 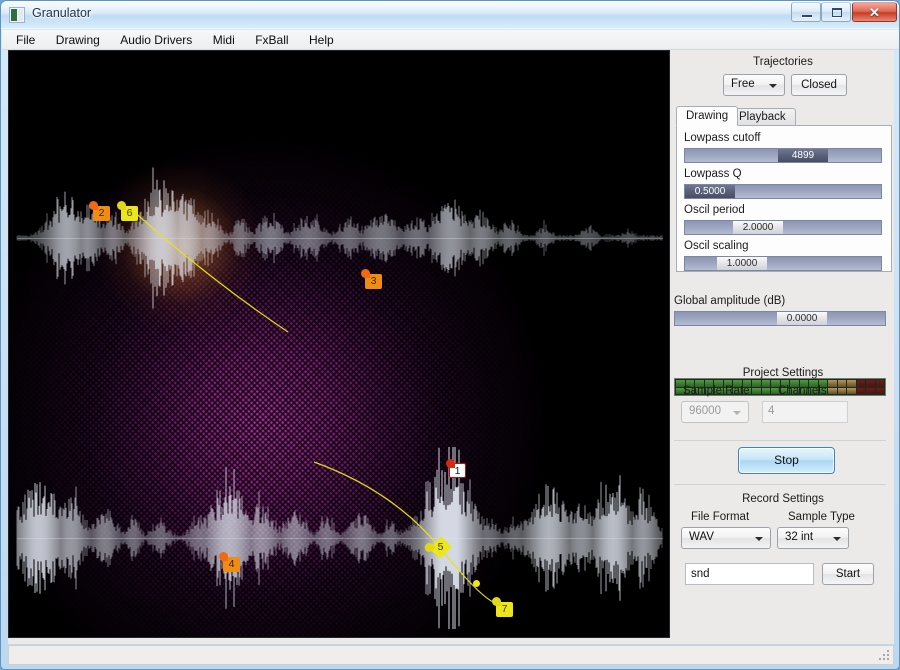 What do you see at coordinates (807, 16) in the screenshot?
I see `minimize-icon` at bounding box center [807, 16].